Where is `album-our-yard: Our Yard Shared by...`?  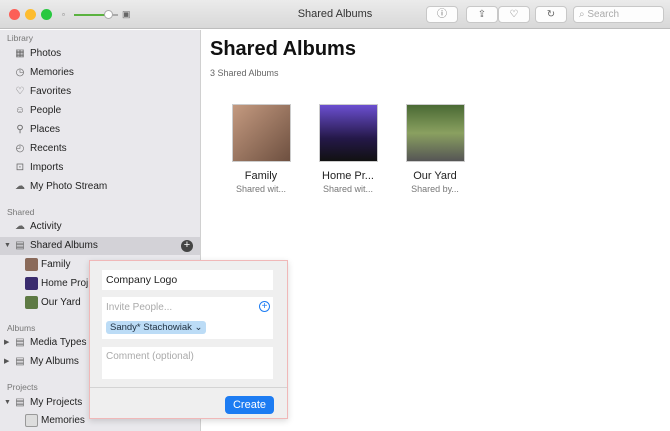 album-our-yard: Our Yard Shared by... is located at coordinates (435, 149).